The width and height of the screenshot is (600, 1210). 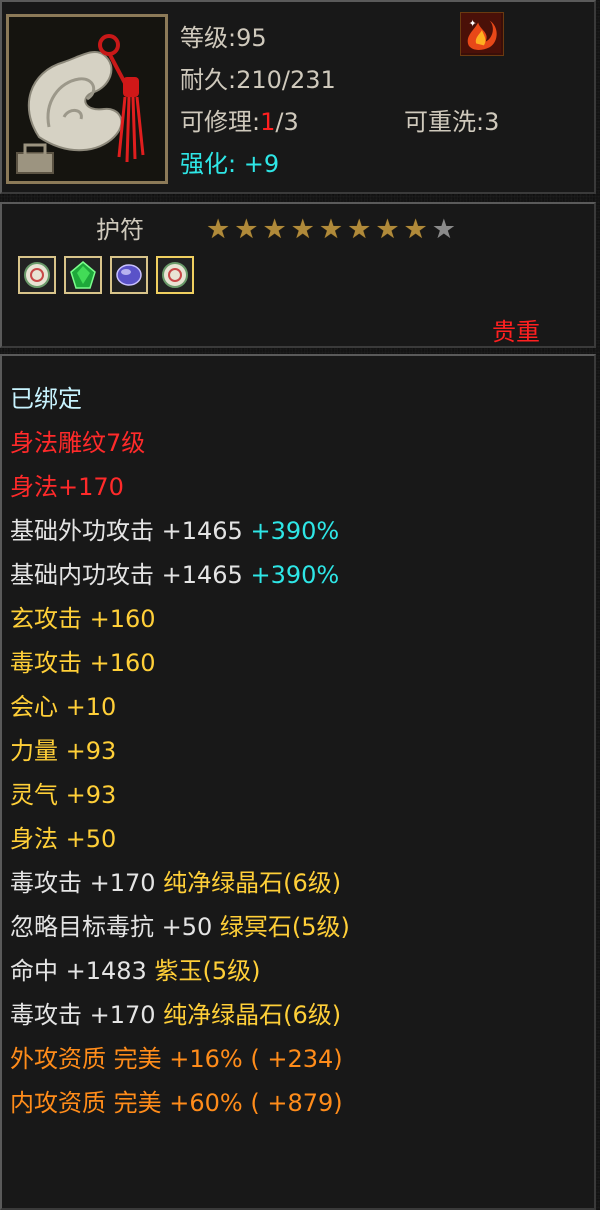 I want to click on stat-text: 内攻资质 完美 +60% ( +879), so click(x=176, y=1103).